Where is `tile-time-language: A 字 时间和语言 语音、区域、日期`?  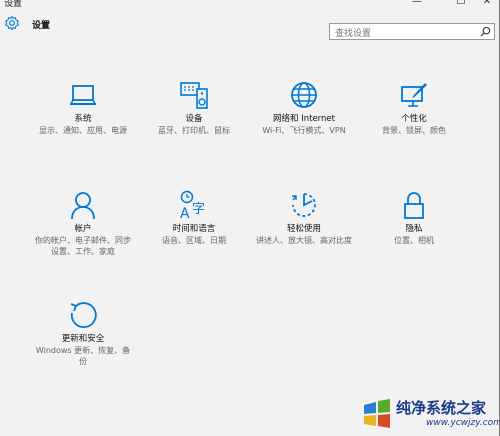
tile-time-language: A 字 时间和语言 语音、区域、日期 is located at coordinates (194, 218).